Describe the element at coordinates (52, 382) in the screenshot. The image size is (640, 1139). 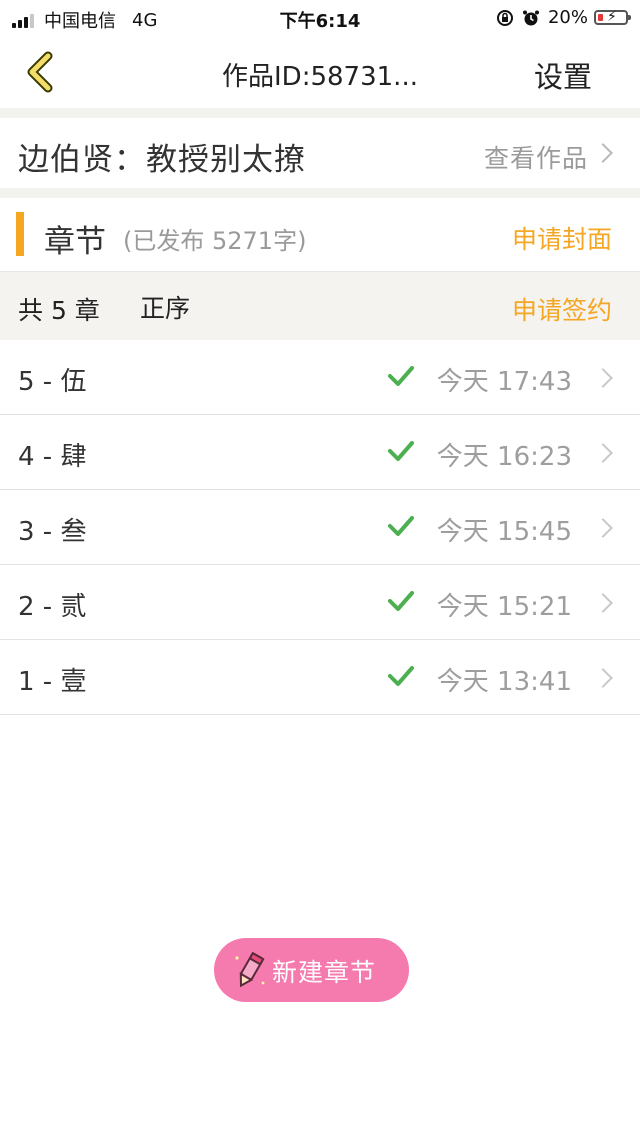
I see `chapter-title: 5 - 伍` at that location.